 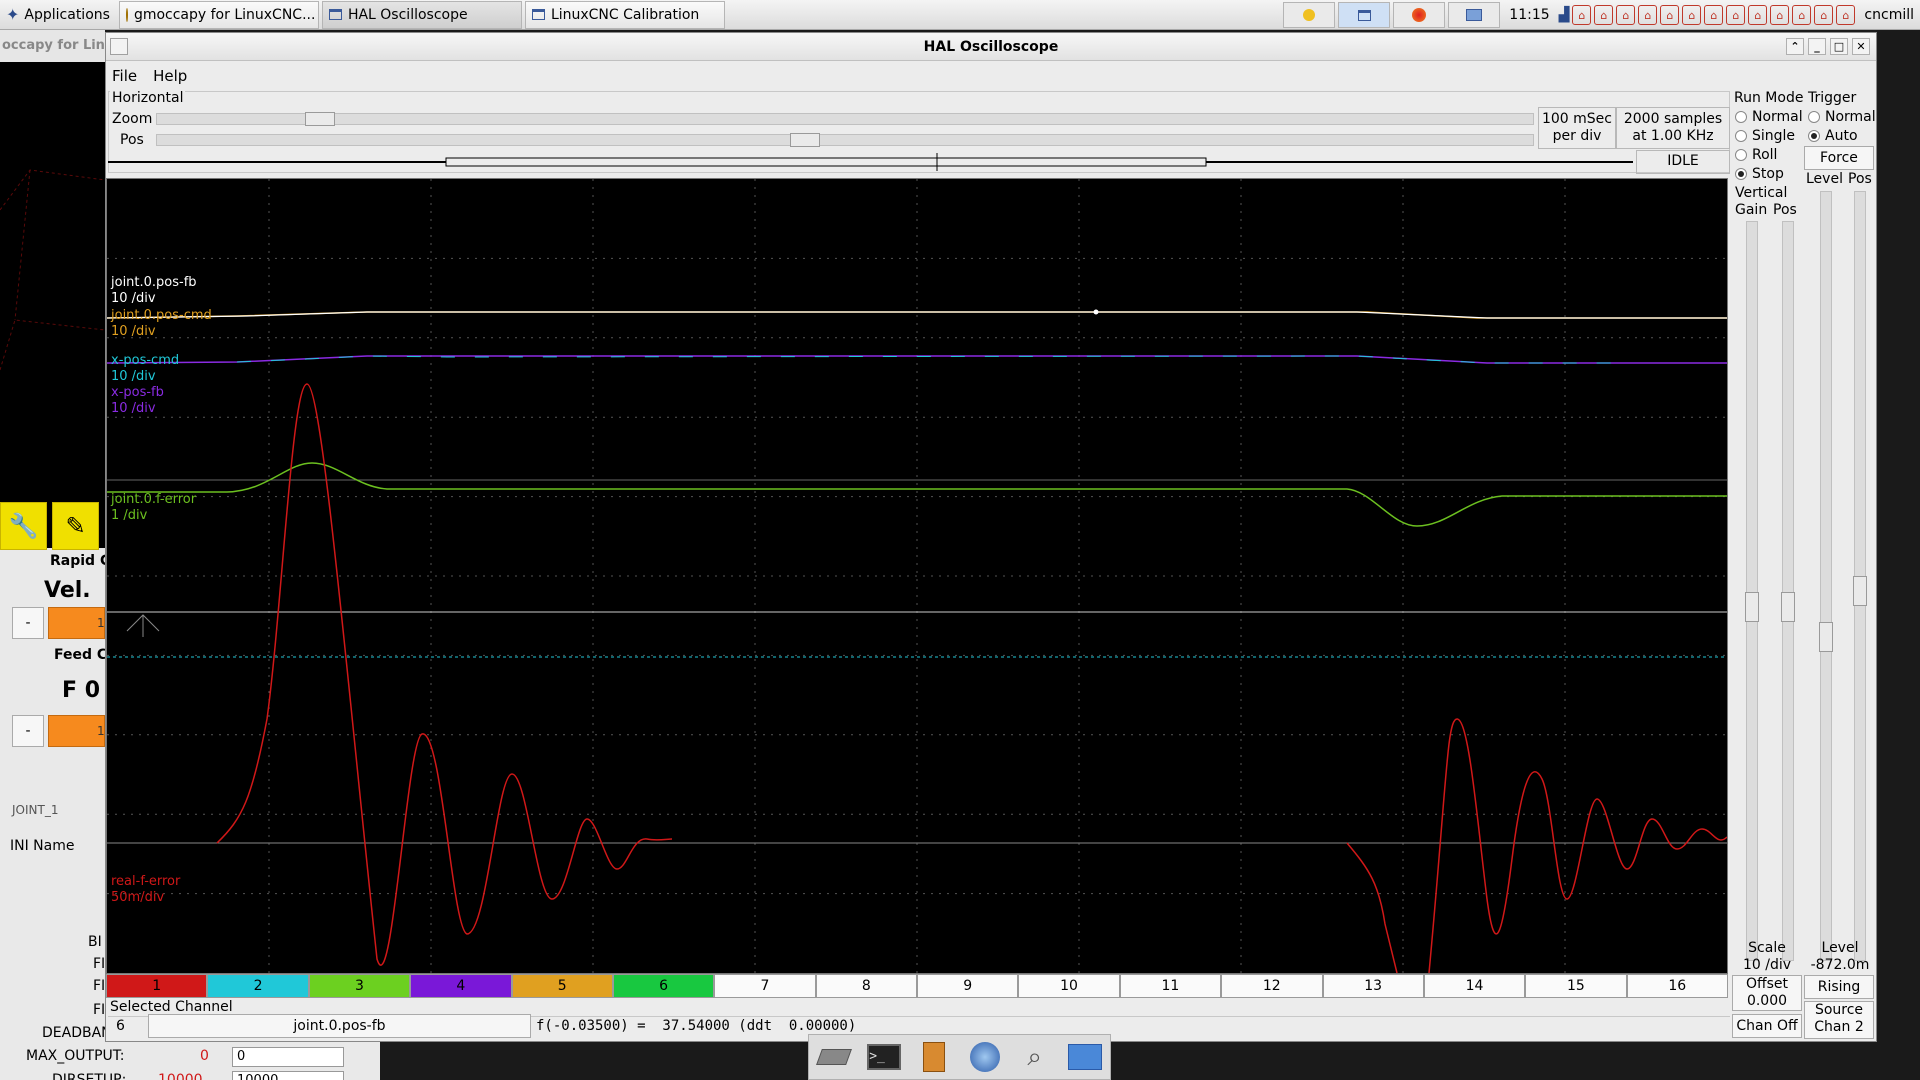 What do you see at coordinates (866, 986) in the screenshot?
I see `channel-button-8: 8` at bounding box center [866, 986].